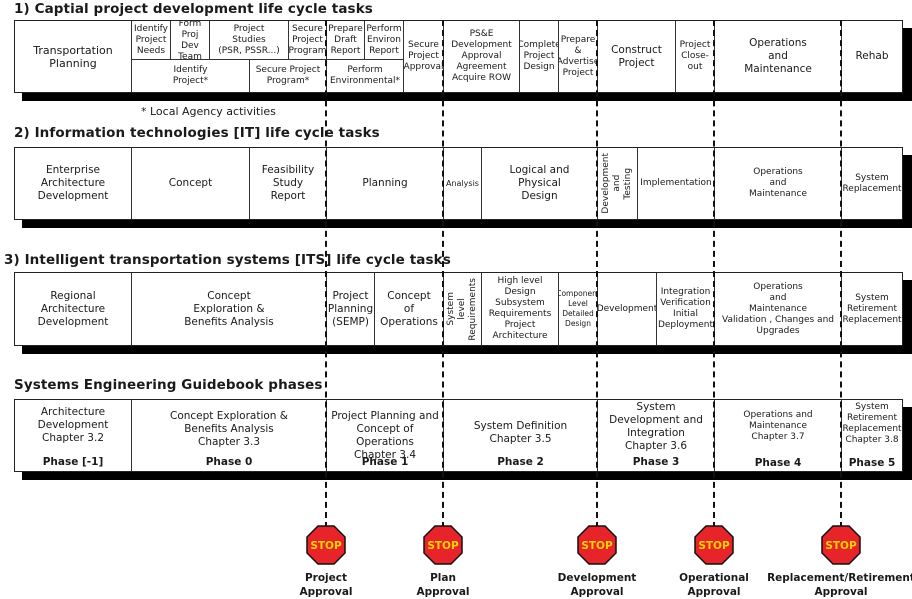 The height and width of the screenshot is (599, 912). What do you see at coordinates (424, 56) in the screenshot?
I see `task-cell: Secure Project Approval` at bounding box center [424, 56].